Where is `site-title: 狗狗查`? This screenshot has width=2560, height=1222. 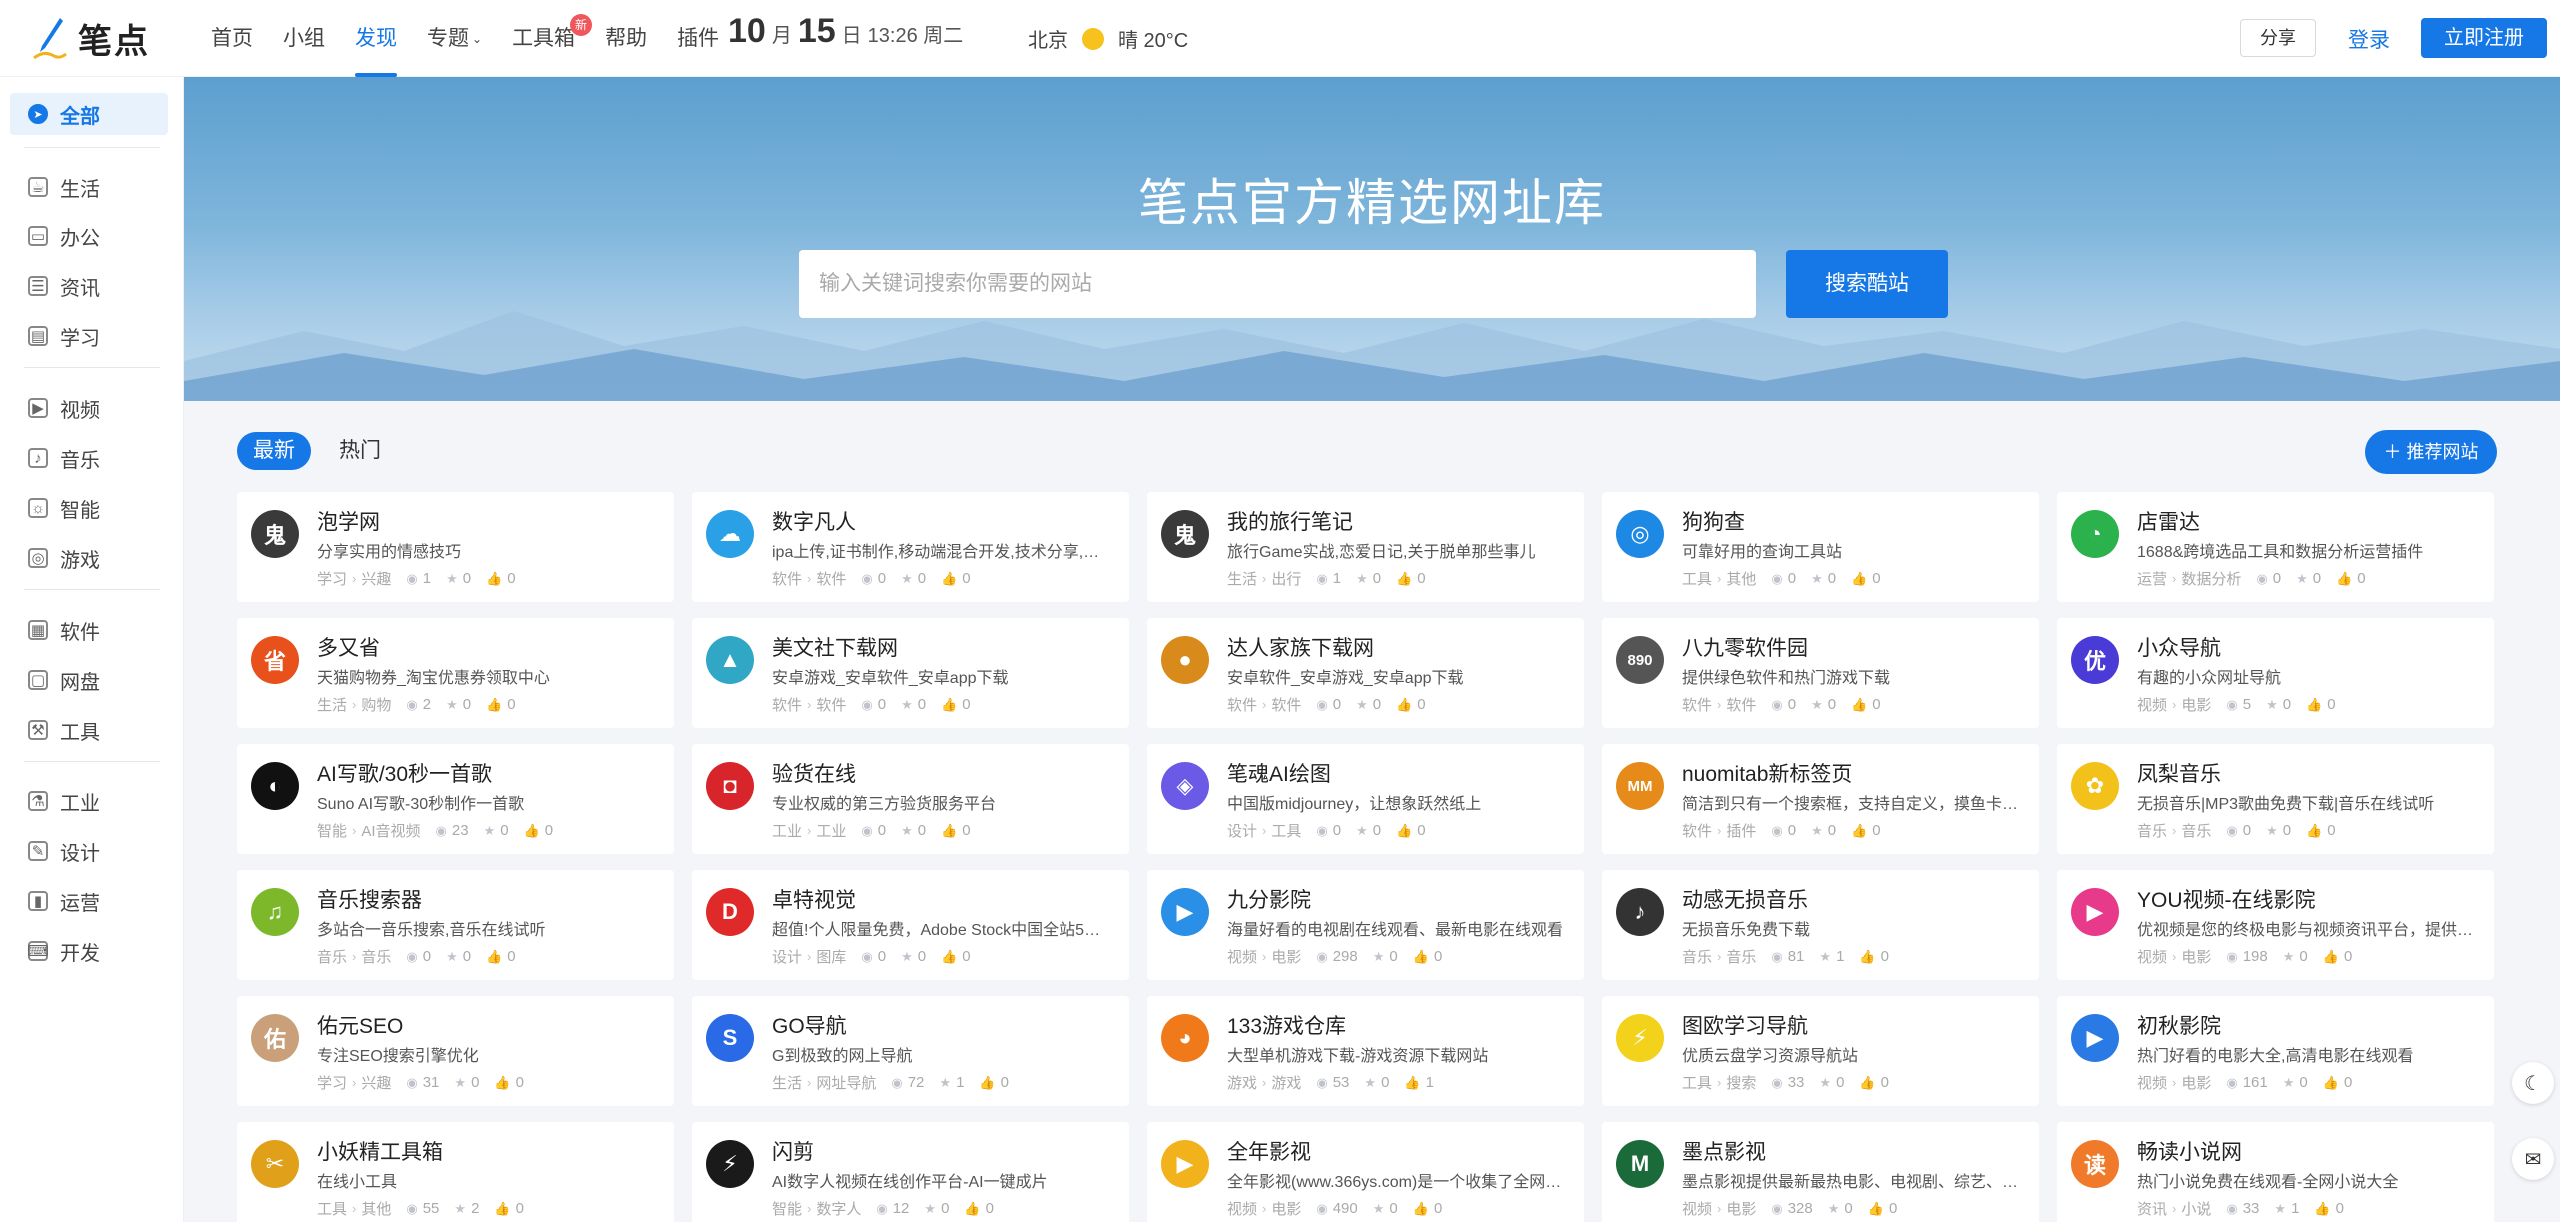
site-title: 狗狗查 is located at coordinates (1713, 521).